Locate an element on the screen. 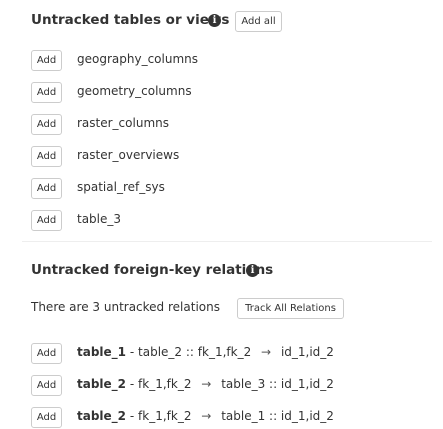 The height and width of the screenshot is (429, 443). table-name: raster_columns is located at coordinates (123, 123).